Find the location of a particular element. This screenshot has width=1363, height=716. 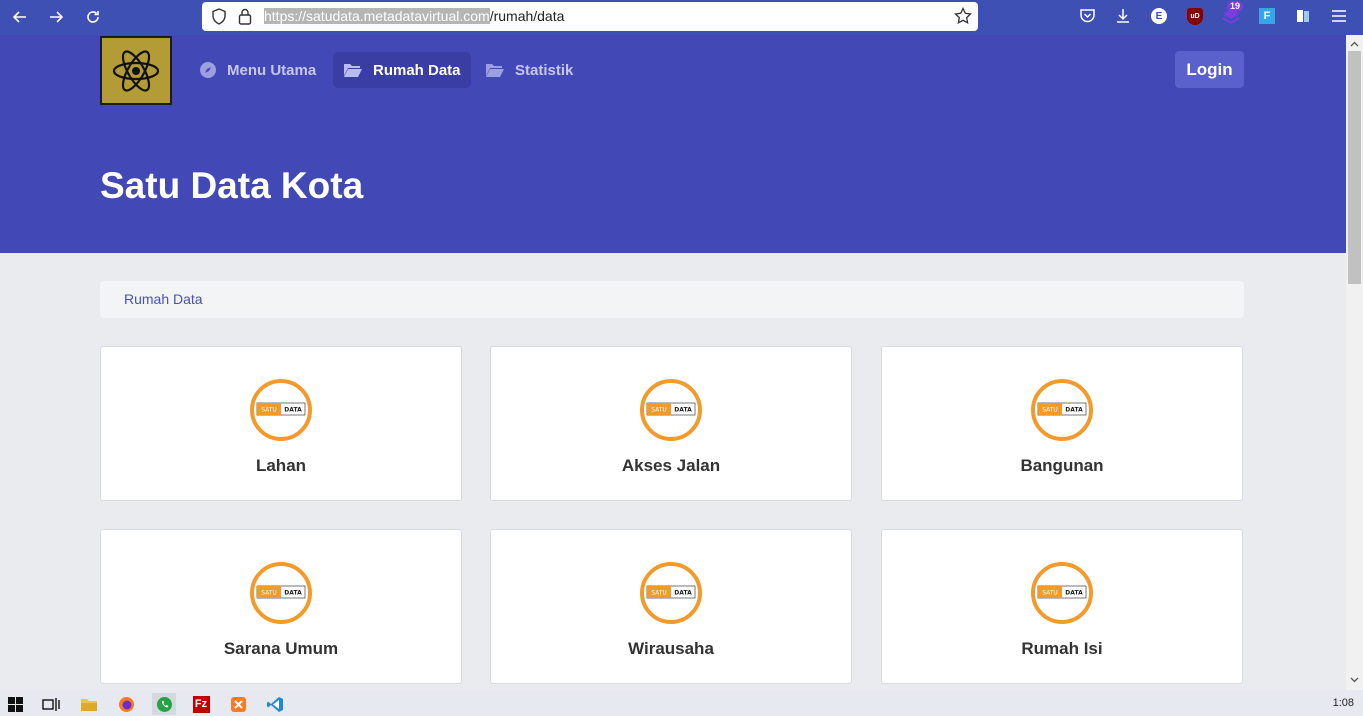

firefox-icon is located at coordinates (126, 704).